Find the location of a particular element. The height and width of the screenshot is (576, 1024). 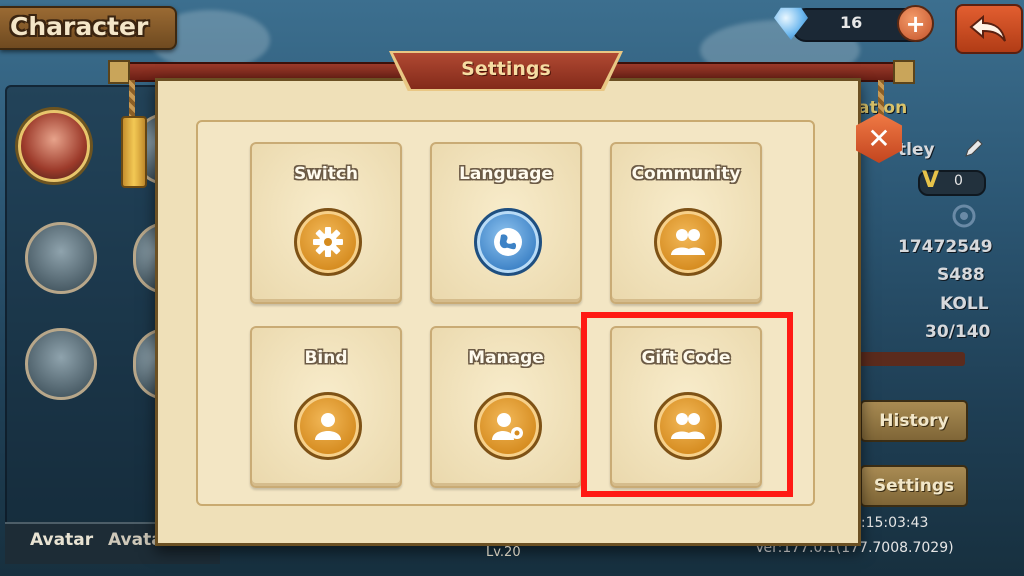

user-icon is located at coordinates (328, 426).